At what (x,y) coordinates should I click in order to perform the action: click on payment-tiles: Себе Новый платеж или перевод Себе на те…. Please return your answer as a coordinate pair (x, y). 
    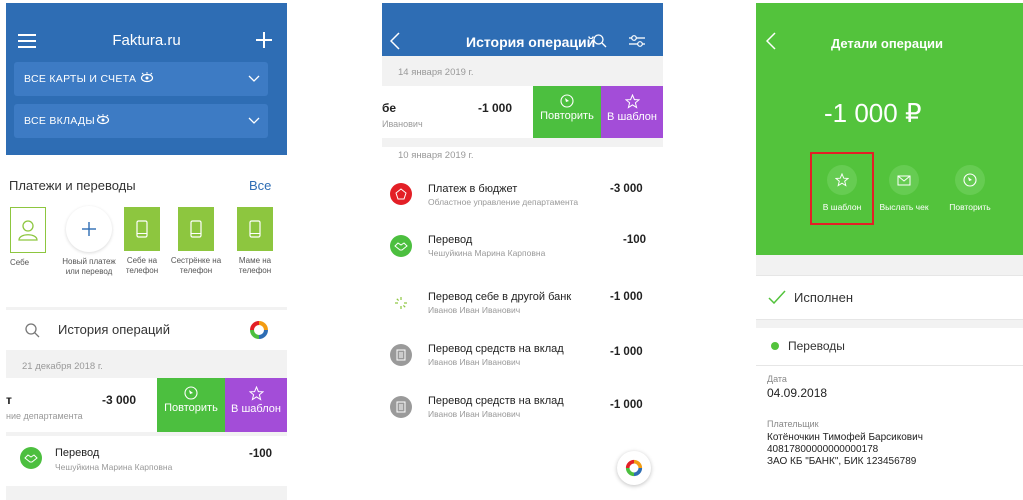
    Looking at the image, I should click on (146, 256).